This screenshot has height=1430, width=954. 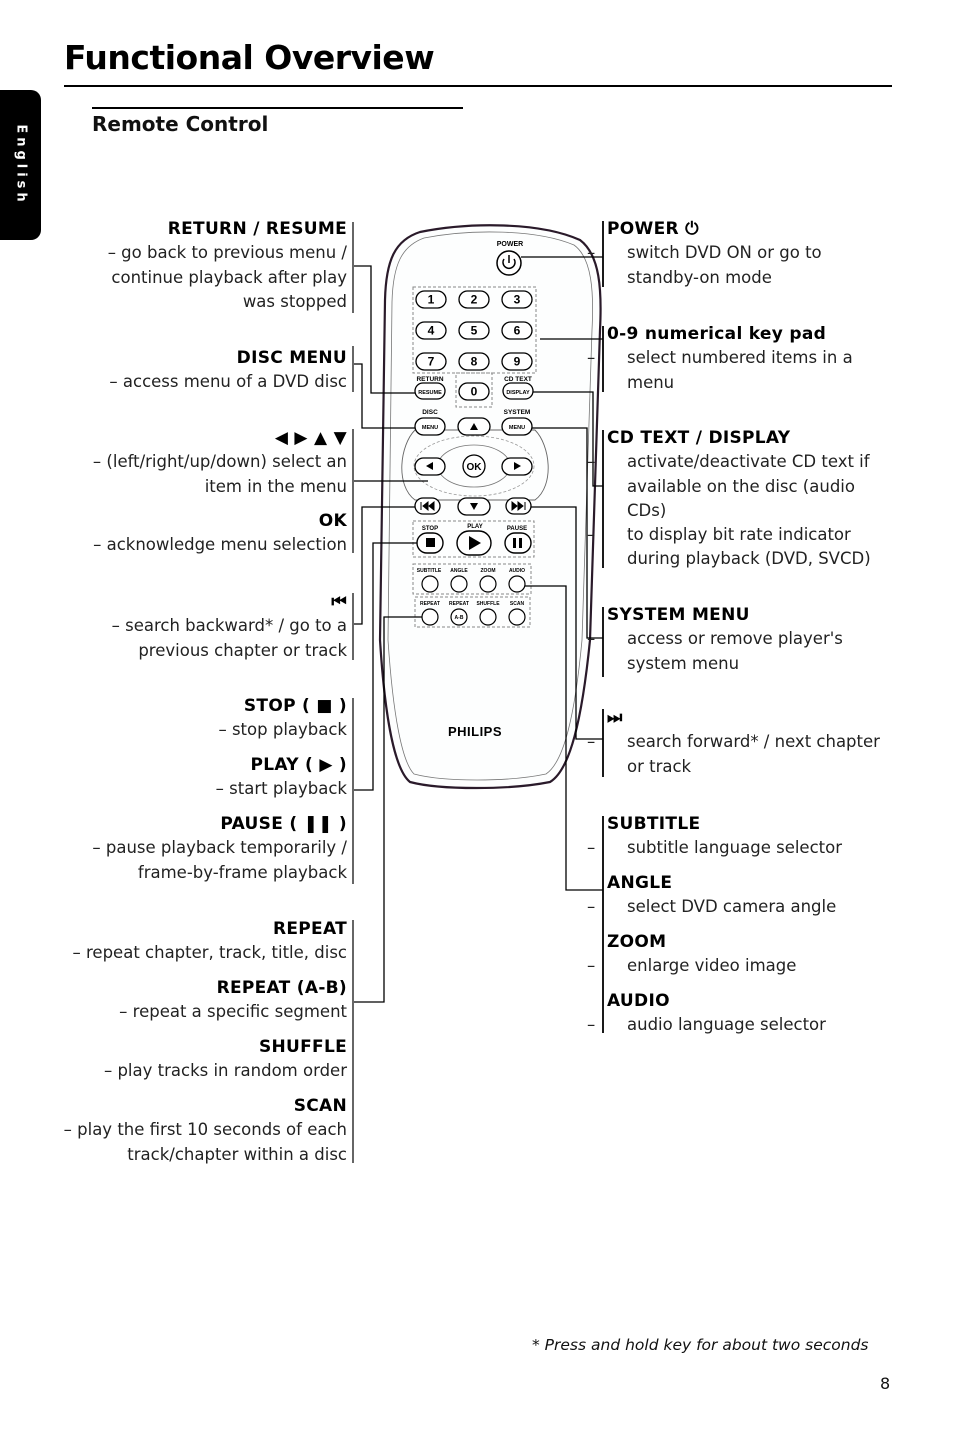 What do you see at coordinates (281, 988) in the screenshot?
I see `repeat-ab-heading: REPEAT (A-B)` at bounding box center [281, 988].